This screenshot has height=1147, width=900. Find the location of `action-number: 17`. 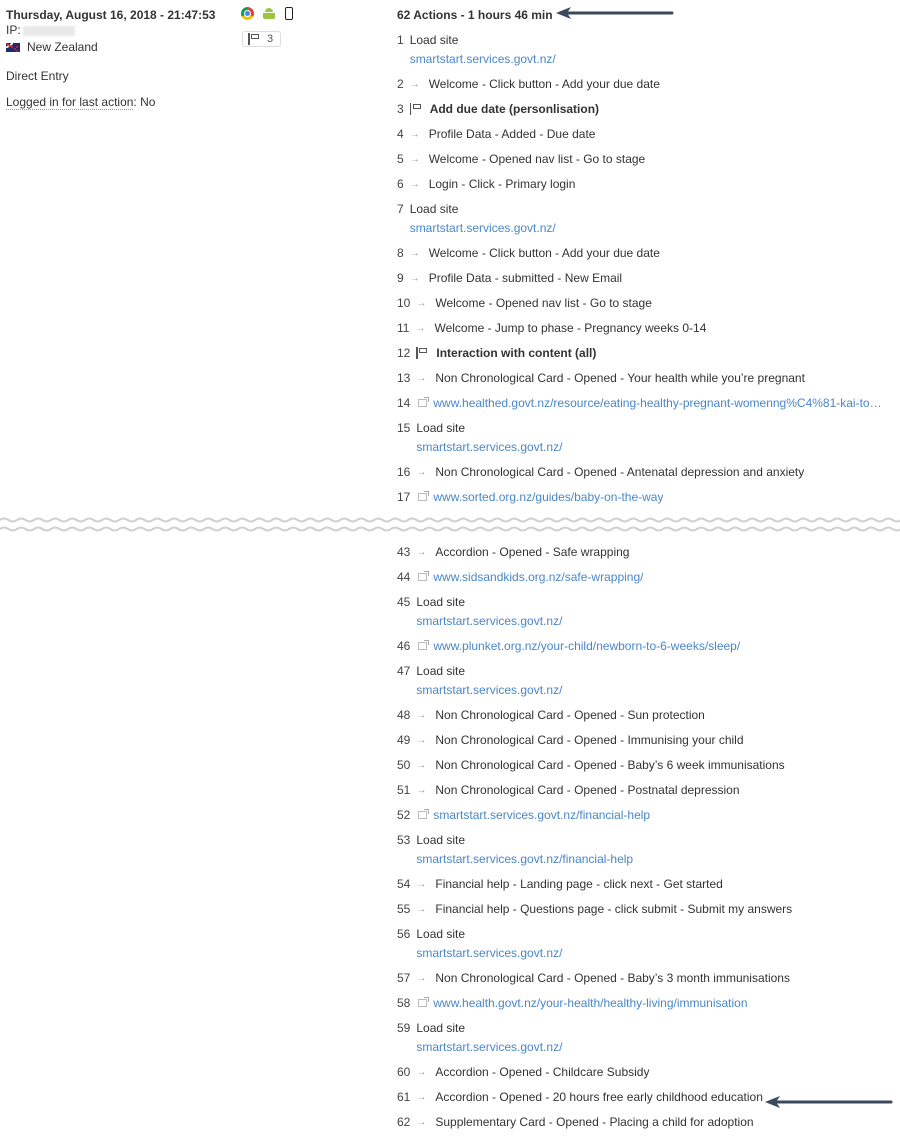

action-number: 17 is located at coordinates (404, 497).